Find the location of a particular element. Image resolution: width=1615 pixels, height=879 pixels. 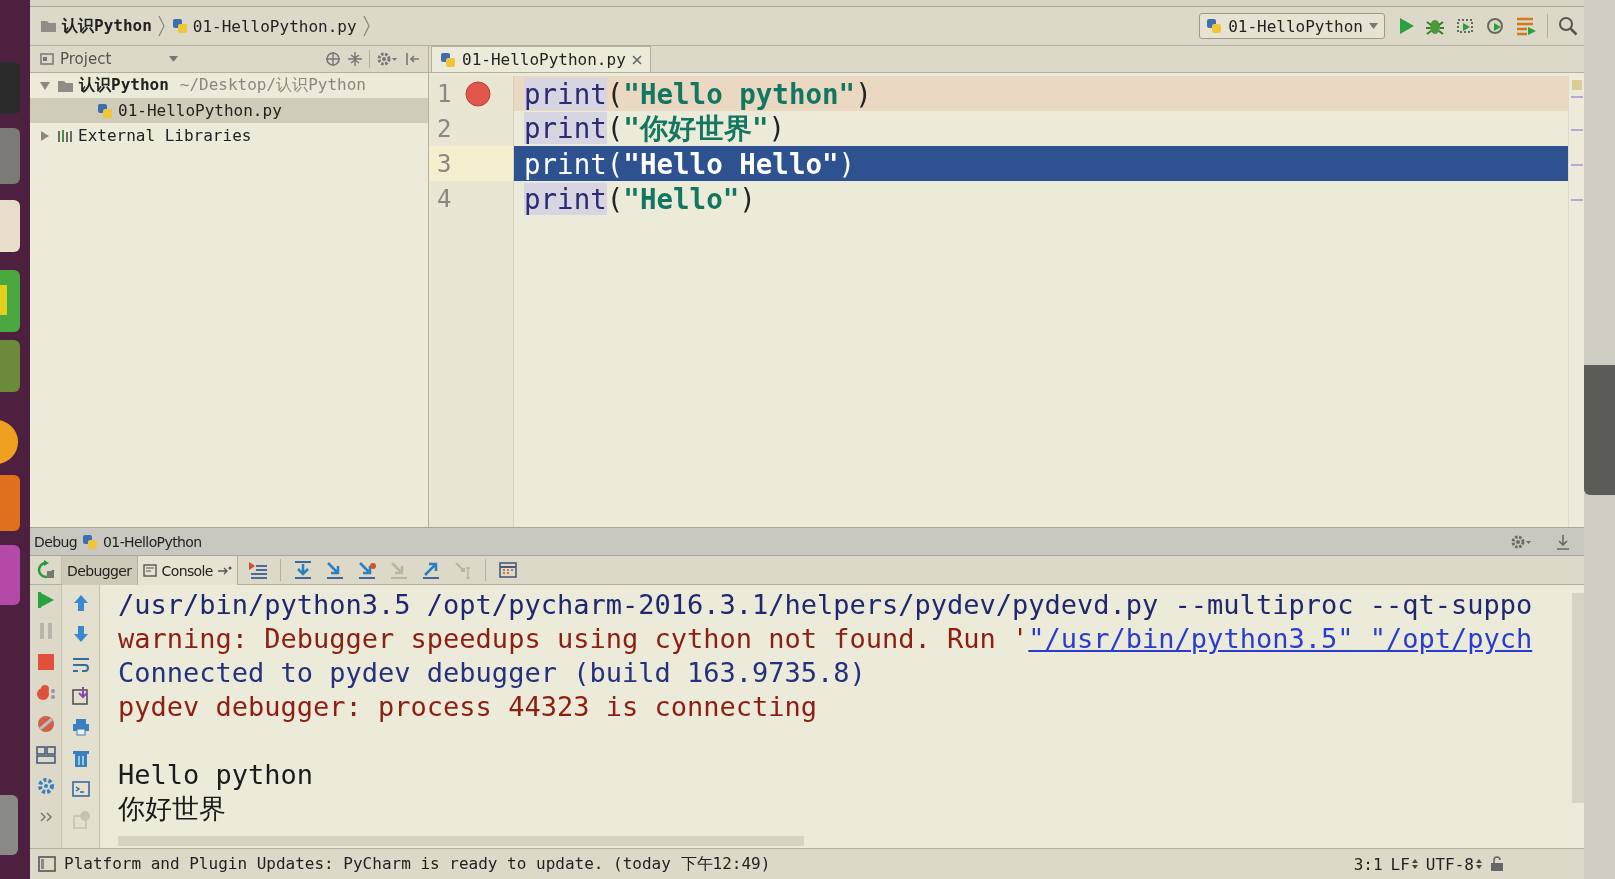

step-over-icon is located at coordinates (302, 570).